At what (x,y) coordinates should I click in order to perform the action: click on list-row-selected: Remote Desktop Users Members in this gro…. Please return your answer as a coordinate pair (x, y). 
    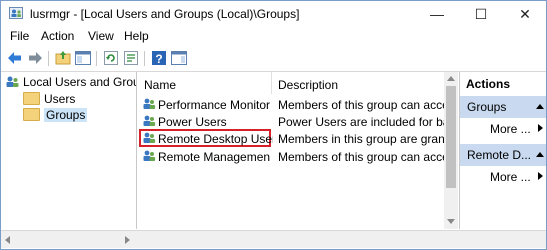
    Looking at the image, I should click on (291, 138).